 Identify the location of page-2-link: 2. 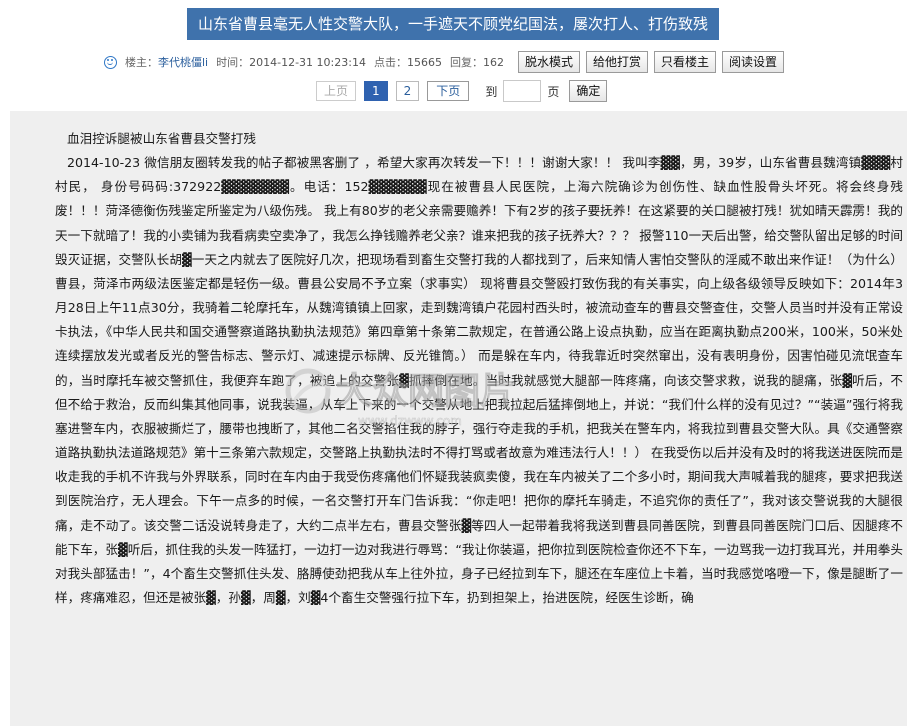
(407, 91).